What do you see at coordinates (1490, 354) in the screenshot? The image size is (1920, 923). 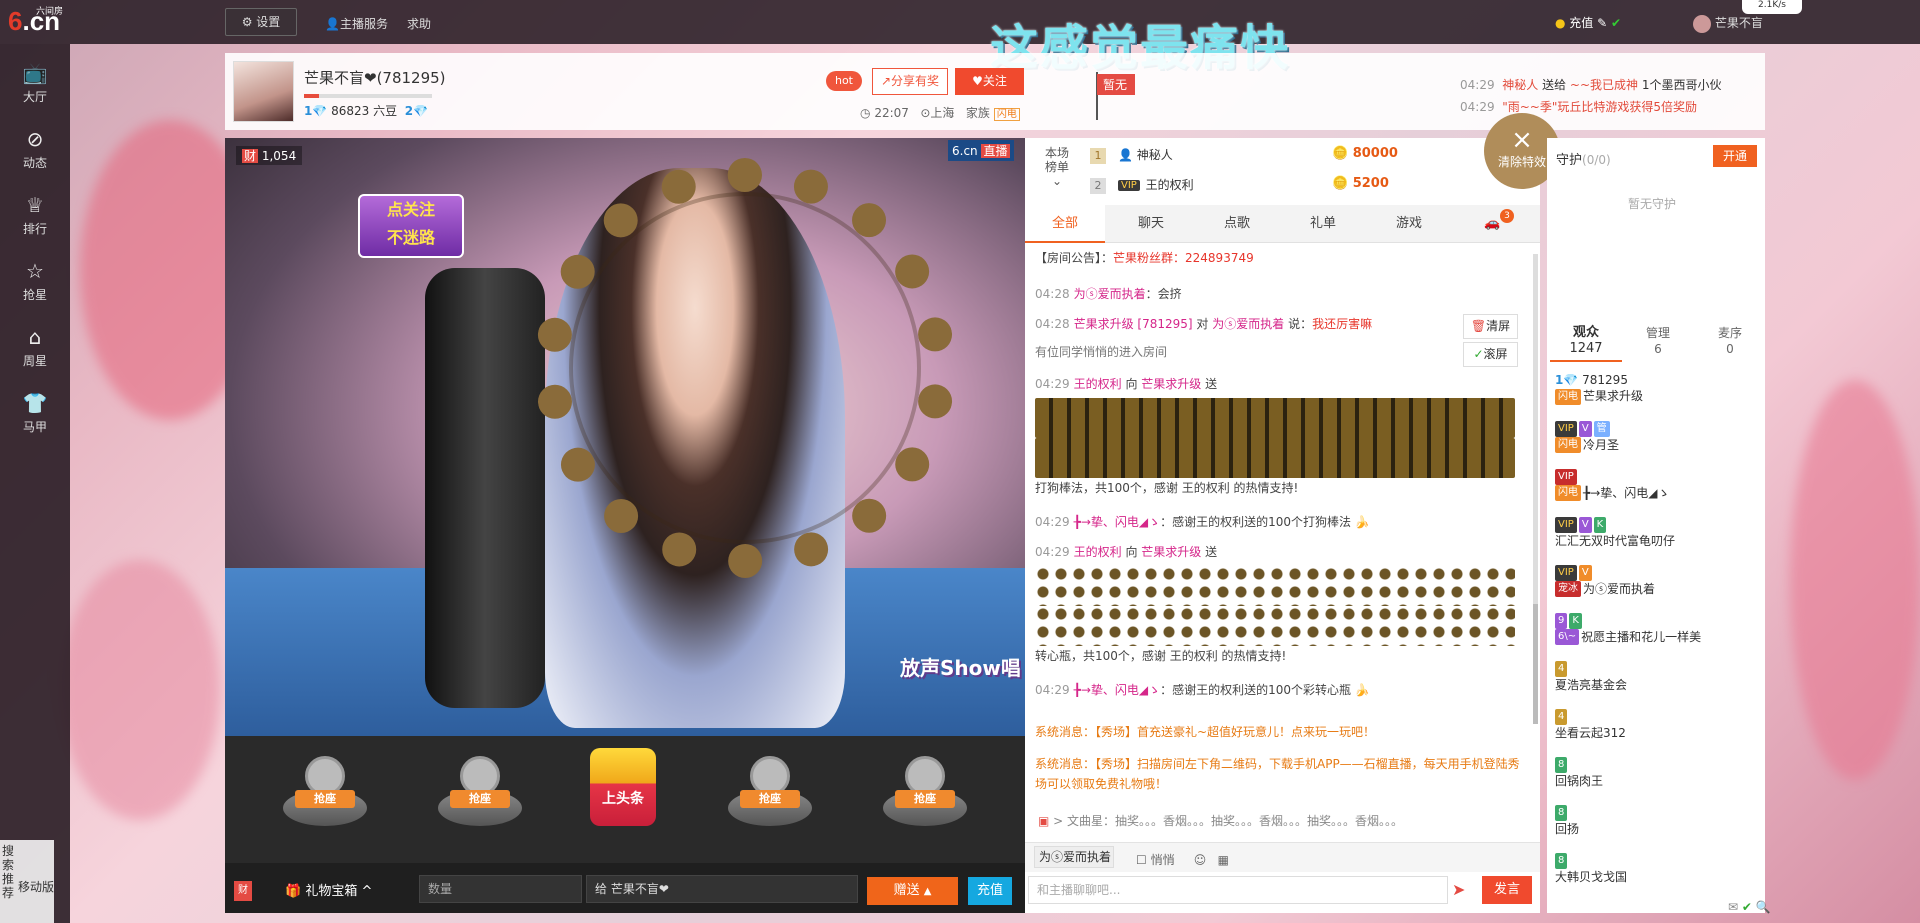 I see `scroll-screen-button: ✓滚屏` at bounding box center [1490, 354].